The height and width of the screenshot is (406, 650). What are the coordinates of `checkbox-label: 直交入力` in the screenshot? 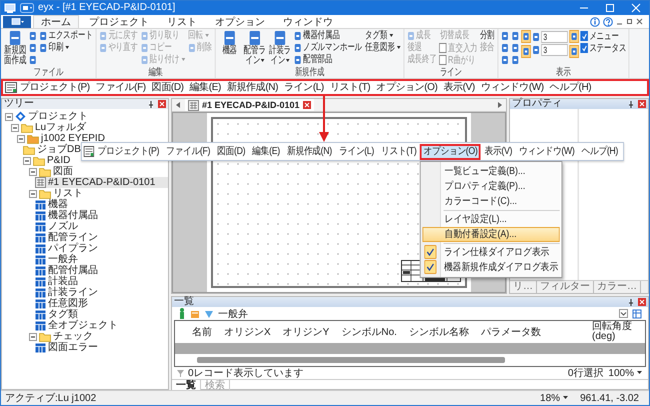 It's located at (463, 48).